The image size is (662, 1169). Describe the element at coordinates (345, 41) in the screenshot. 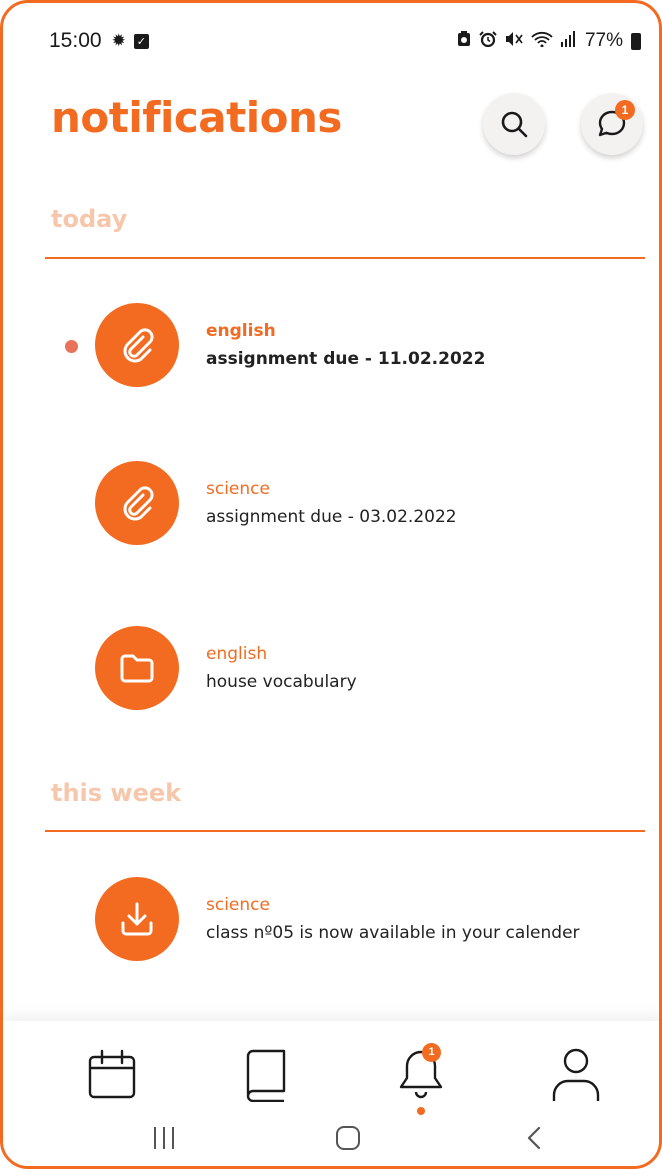

I see `status-bar: 15:00 ✹ ✓ 77%` at that location.